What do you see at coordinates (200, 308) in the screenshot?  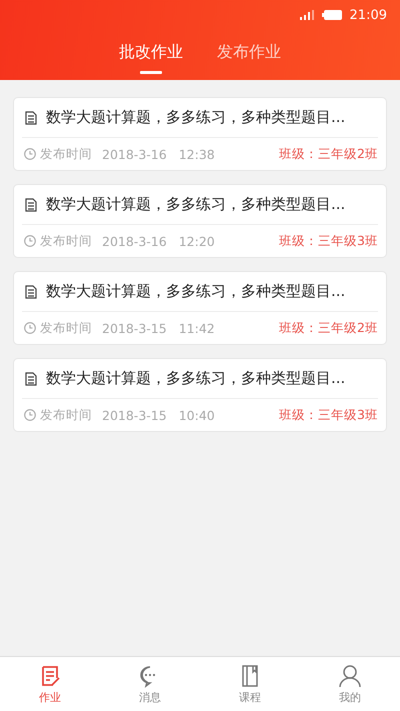 I see `assignment-card: 数学大题计算题，多多练习，多种类型题目... 发布时间 2018-3-15 11:42 班级：三年级2班` at bounding box center [200, 308].